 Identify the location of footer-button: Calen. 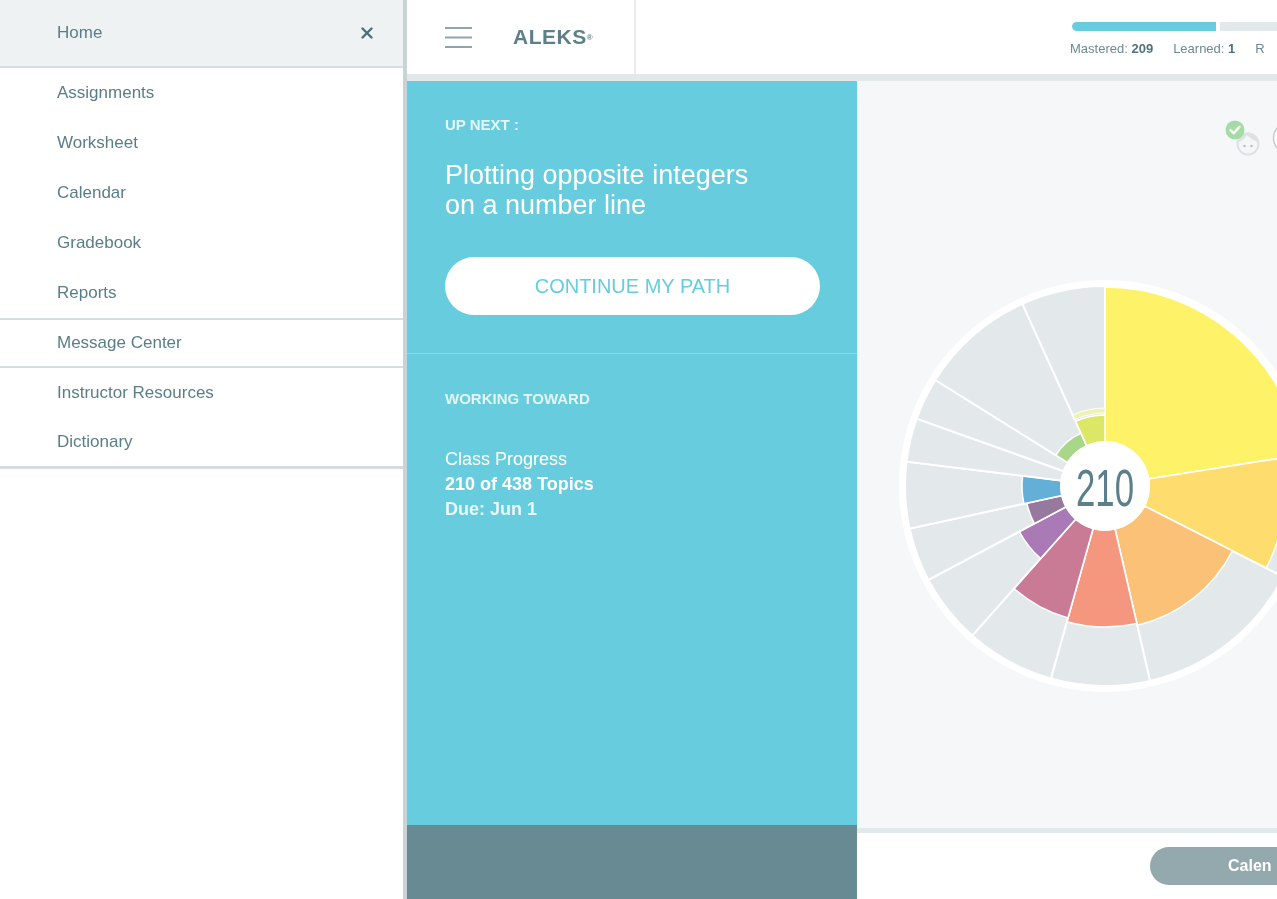
(1213, 866).